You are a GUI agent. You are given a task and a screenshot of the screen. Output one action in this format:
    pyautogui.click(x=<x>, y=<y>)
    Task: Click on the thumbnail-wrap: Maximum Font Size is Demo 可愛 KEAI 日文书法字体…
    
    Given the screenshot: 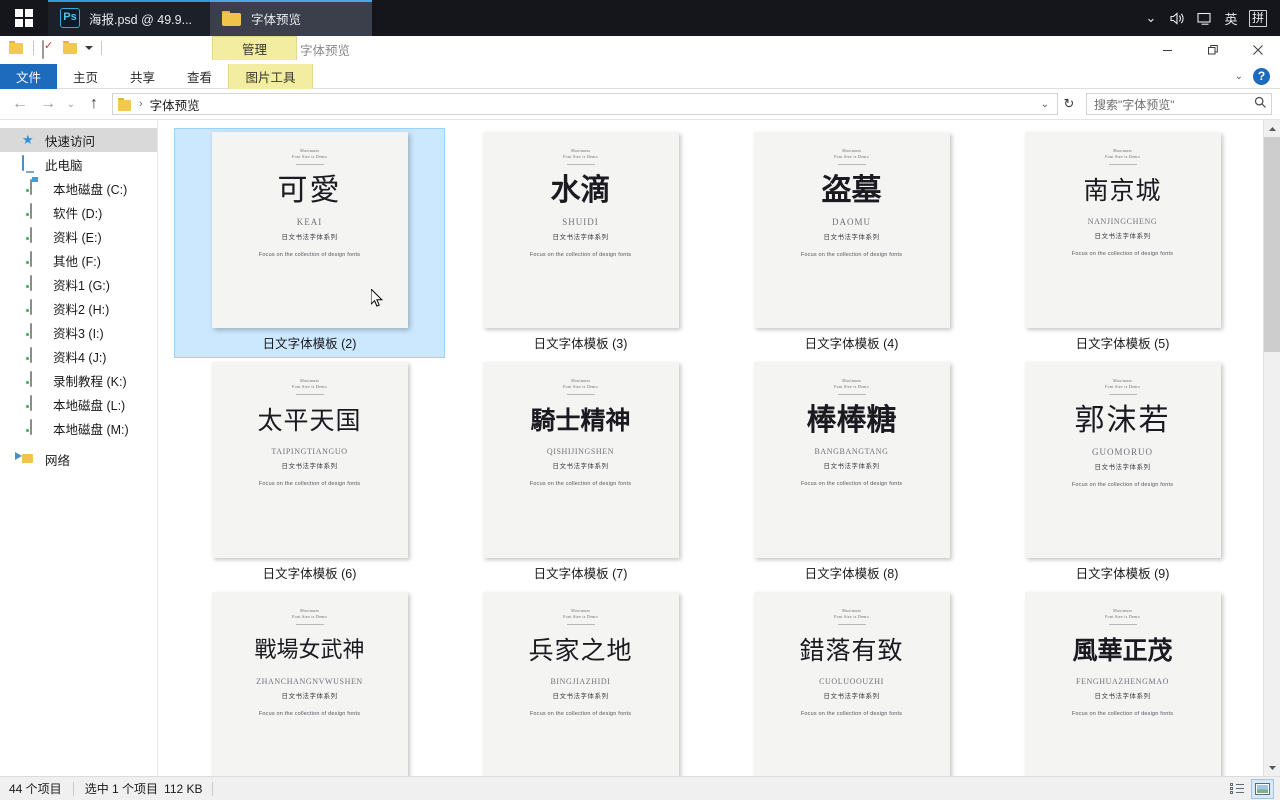 What is the action you would take?
    pyautogui.click(x=309, y=230)
    